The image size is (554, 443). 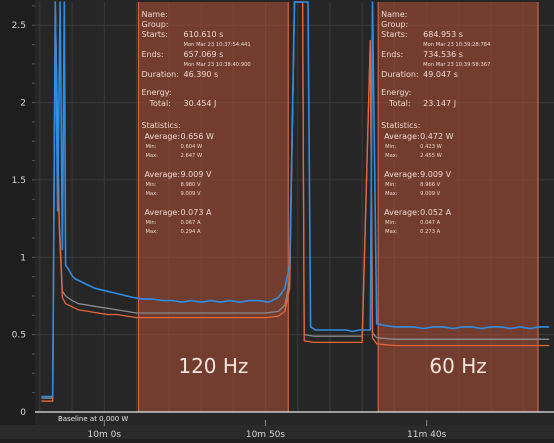 I want to click on y-tick-label: 0, so click(x=23, y=413).